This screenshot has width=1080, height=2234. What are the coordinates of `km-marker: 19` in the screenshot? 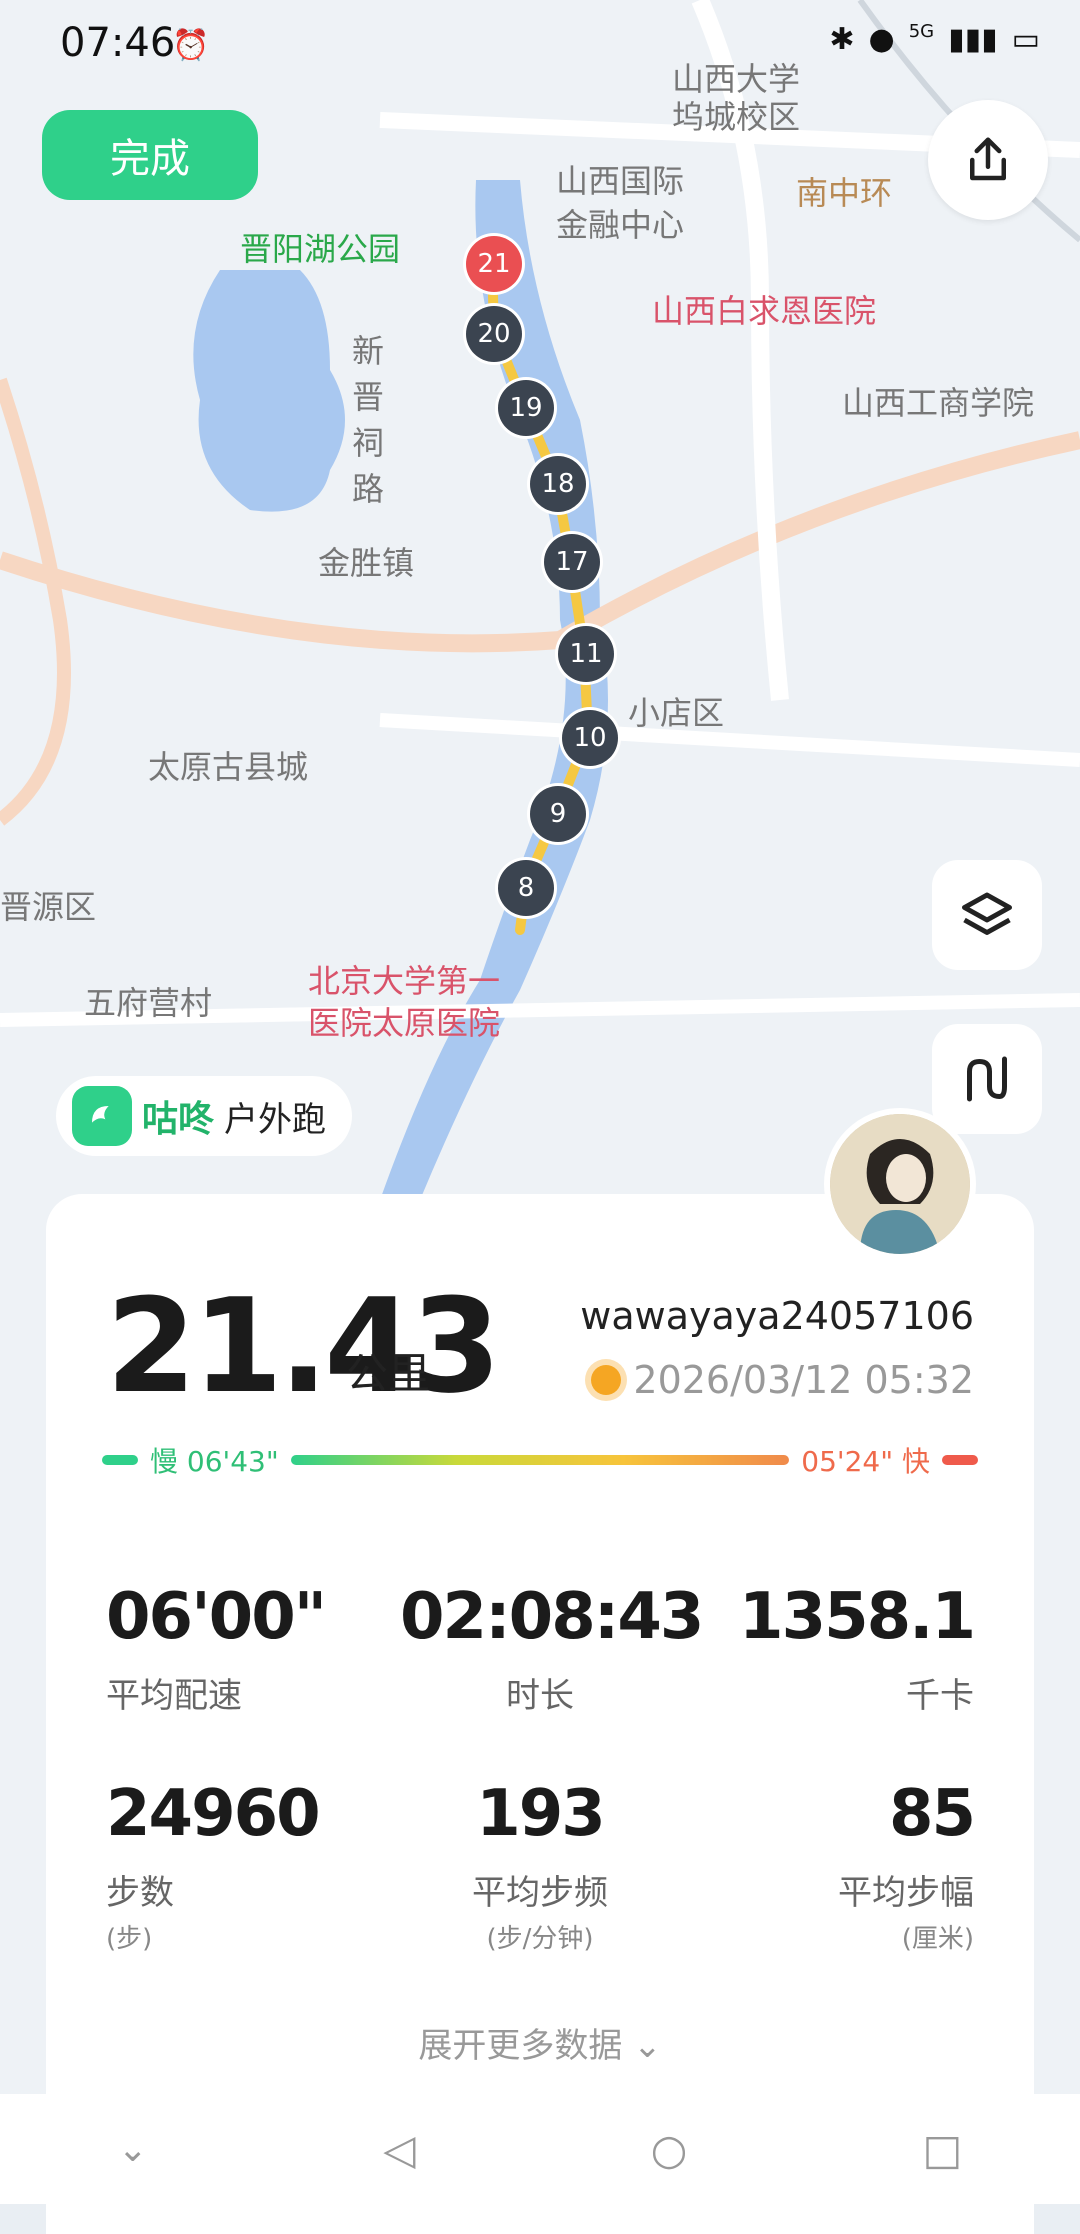 It's located at (526, 408).